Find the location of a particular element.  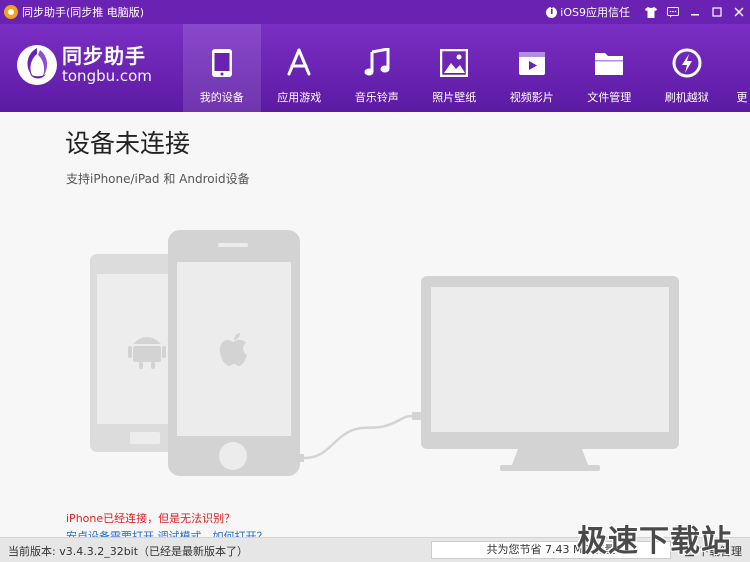

site-watermark: 极速下载站 is located at coordinates (654, 541).